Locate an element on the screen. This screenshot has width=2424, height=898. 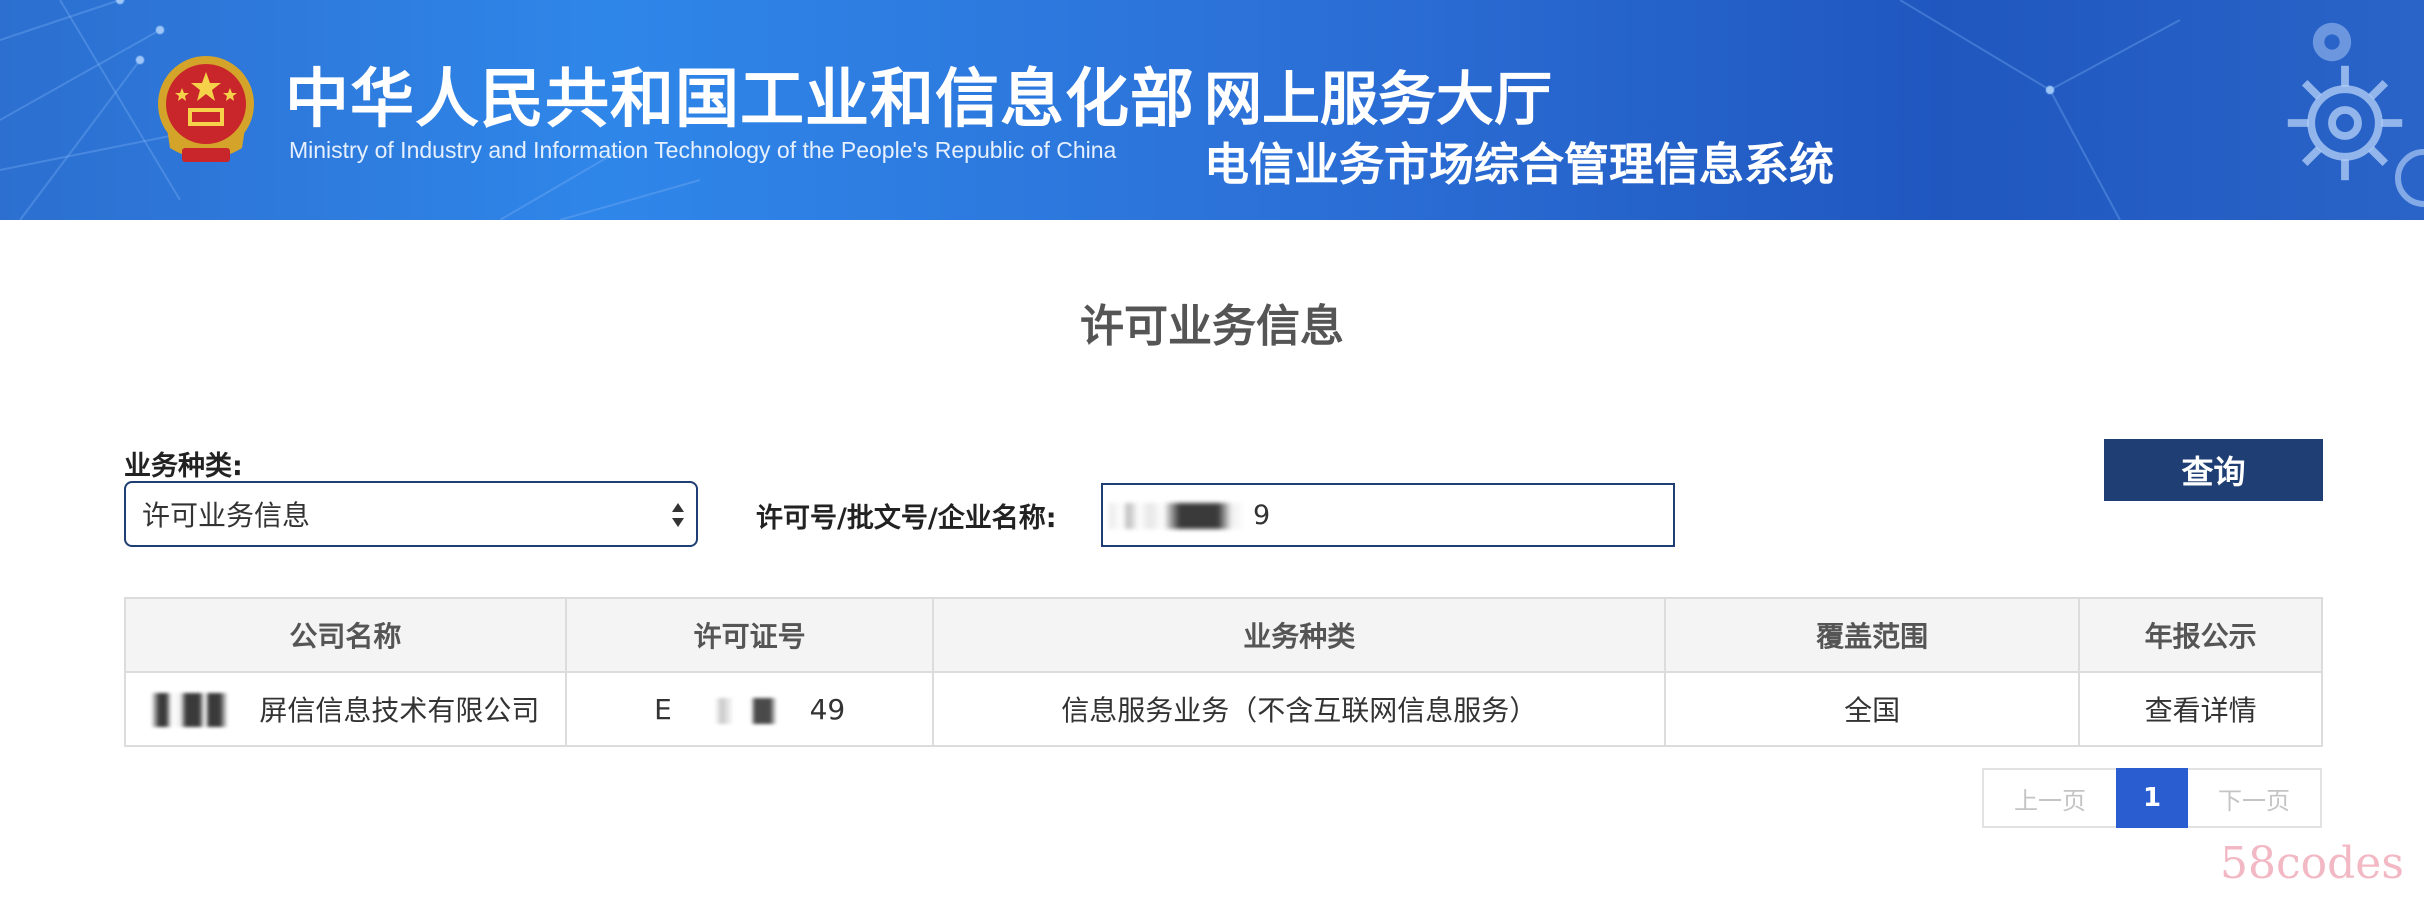
license-search-value: 9 is located at coordinates (1262, 515).